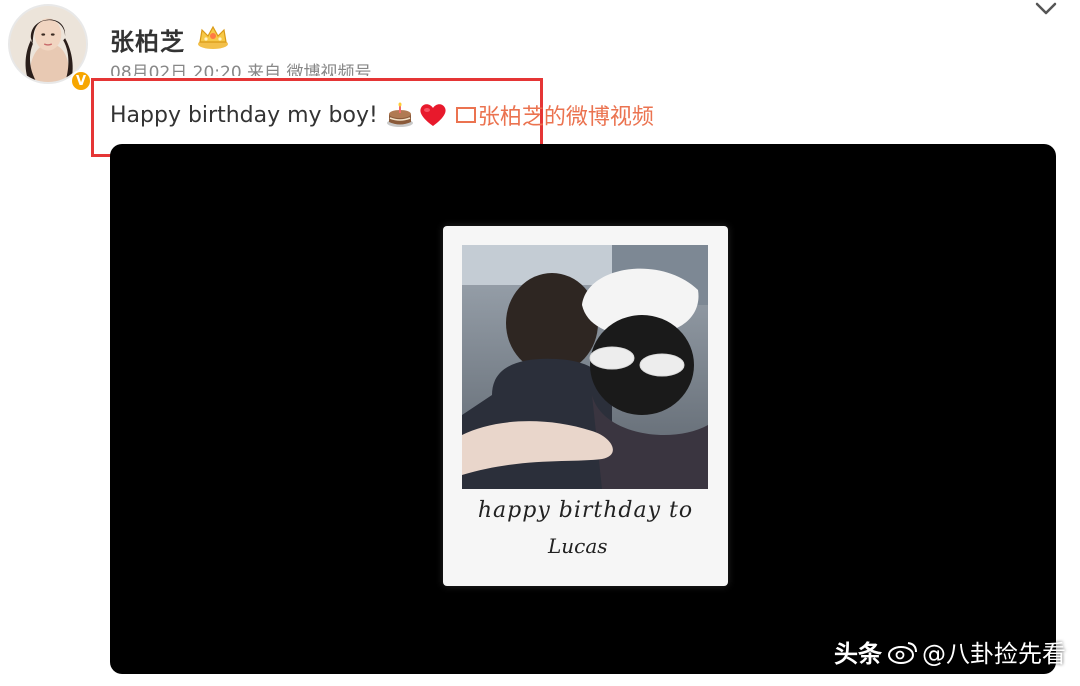 The height and width of the screenshot is (686, 1080). I want to click on video-link-label: 张柏芝的微博视频, so click(566, 115).